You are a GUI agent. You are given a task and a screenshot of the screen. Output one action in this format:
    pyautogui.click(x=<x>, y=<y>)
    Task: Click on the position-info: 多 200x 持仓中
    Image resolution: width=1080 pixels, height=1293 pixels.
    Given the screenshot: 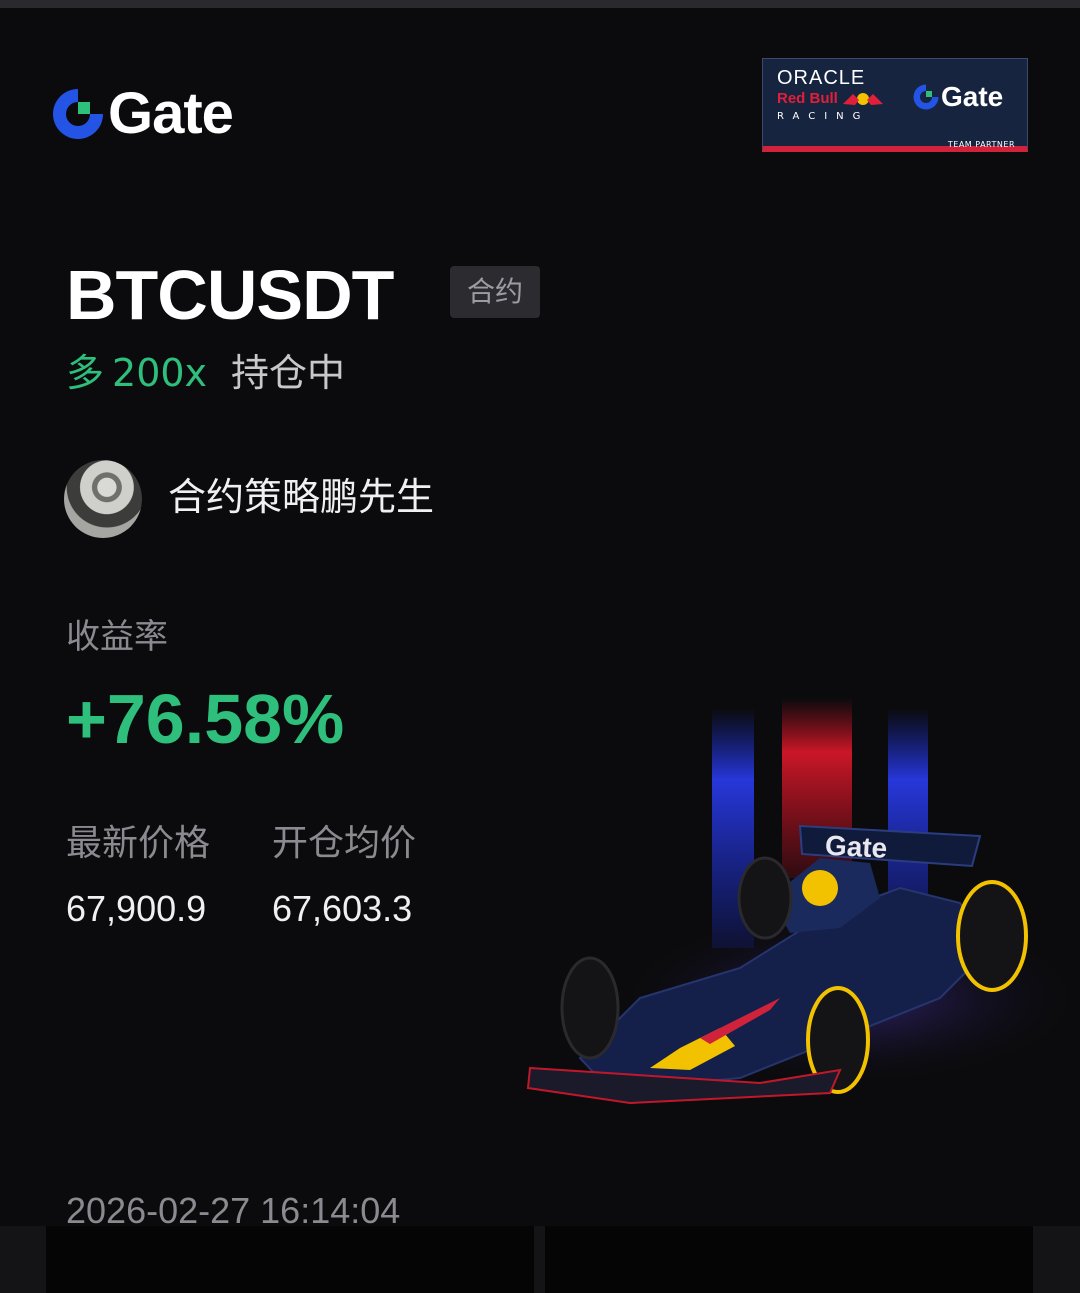 What is the action you would take?
    pyautogui.click(x=205, y=373)
    